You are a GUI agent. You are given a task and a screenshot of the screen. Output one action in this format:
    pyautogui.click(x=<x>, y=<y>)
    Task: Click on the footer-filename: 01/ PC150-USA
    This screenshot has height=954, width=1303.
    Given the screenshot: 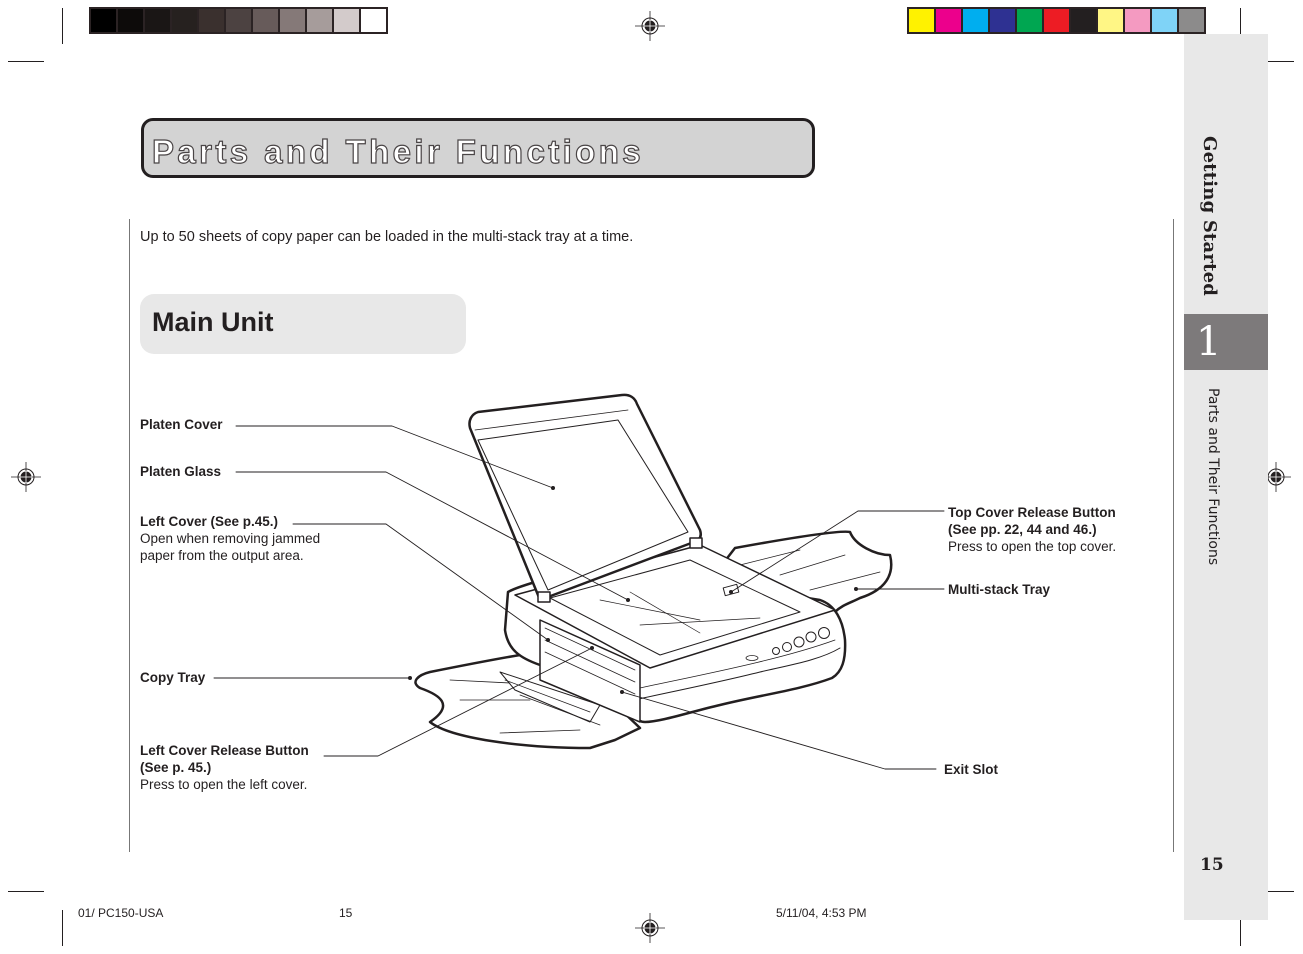 What is the action you would take?
    pyautogui.click(x=121, y=913)
    